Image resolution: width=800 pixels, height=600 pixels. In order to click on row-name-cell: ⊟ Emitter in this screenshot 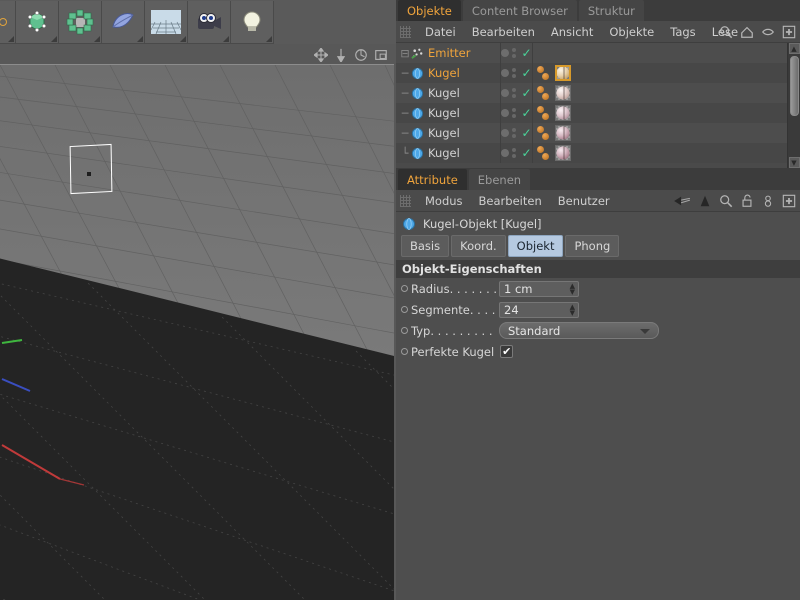, I will do `click(448, 53)`.